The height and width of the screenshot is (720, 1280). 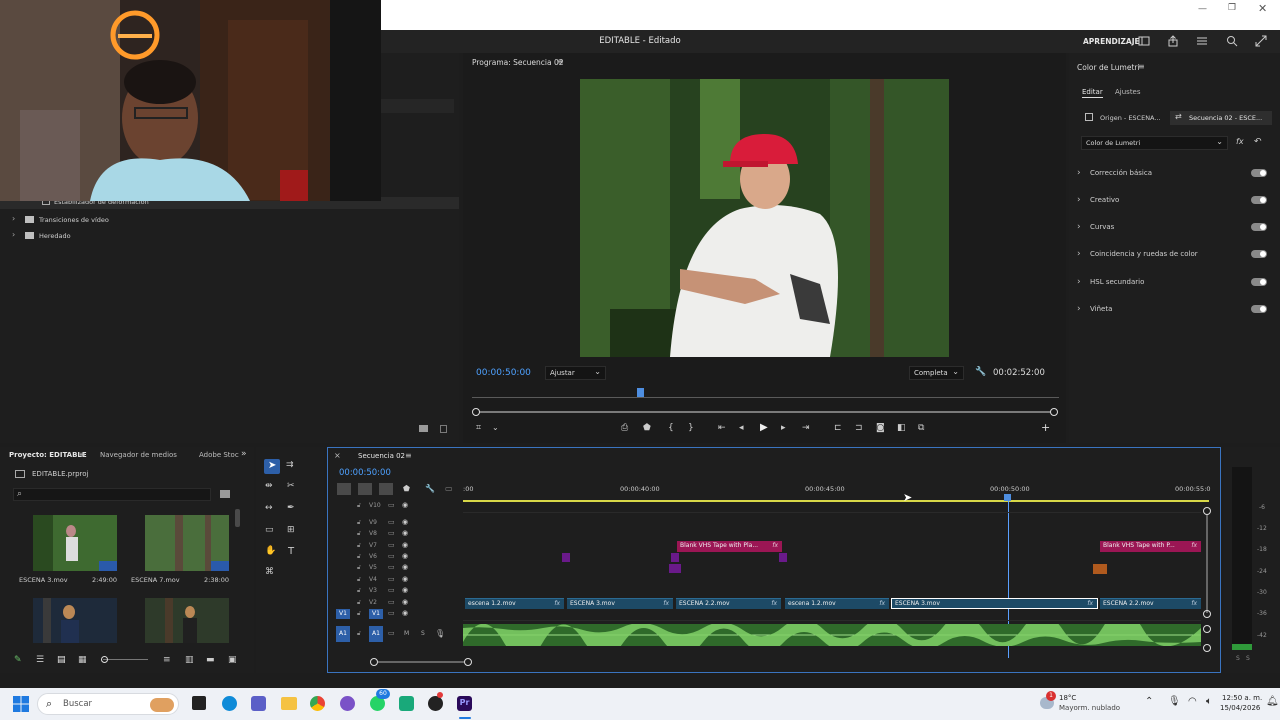 What do you see at coordinates (675, 557) in the screenshot?
I see `v6-small-clip` at bounding box center [675, 557].